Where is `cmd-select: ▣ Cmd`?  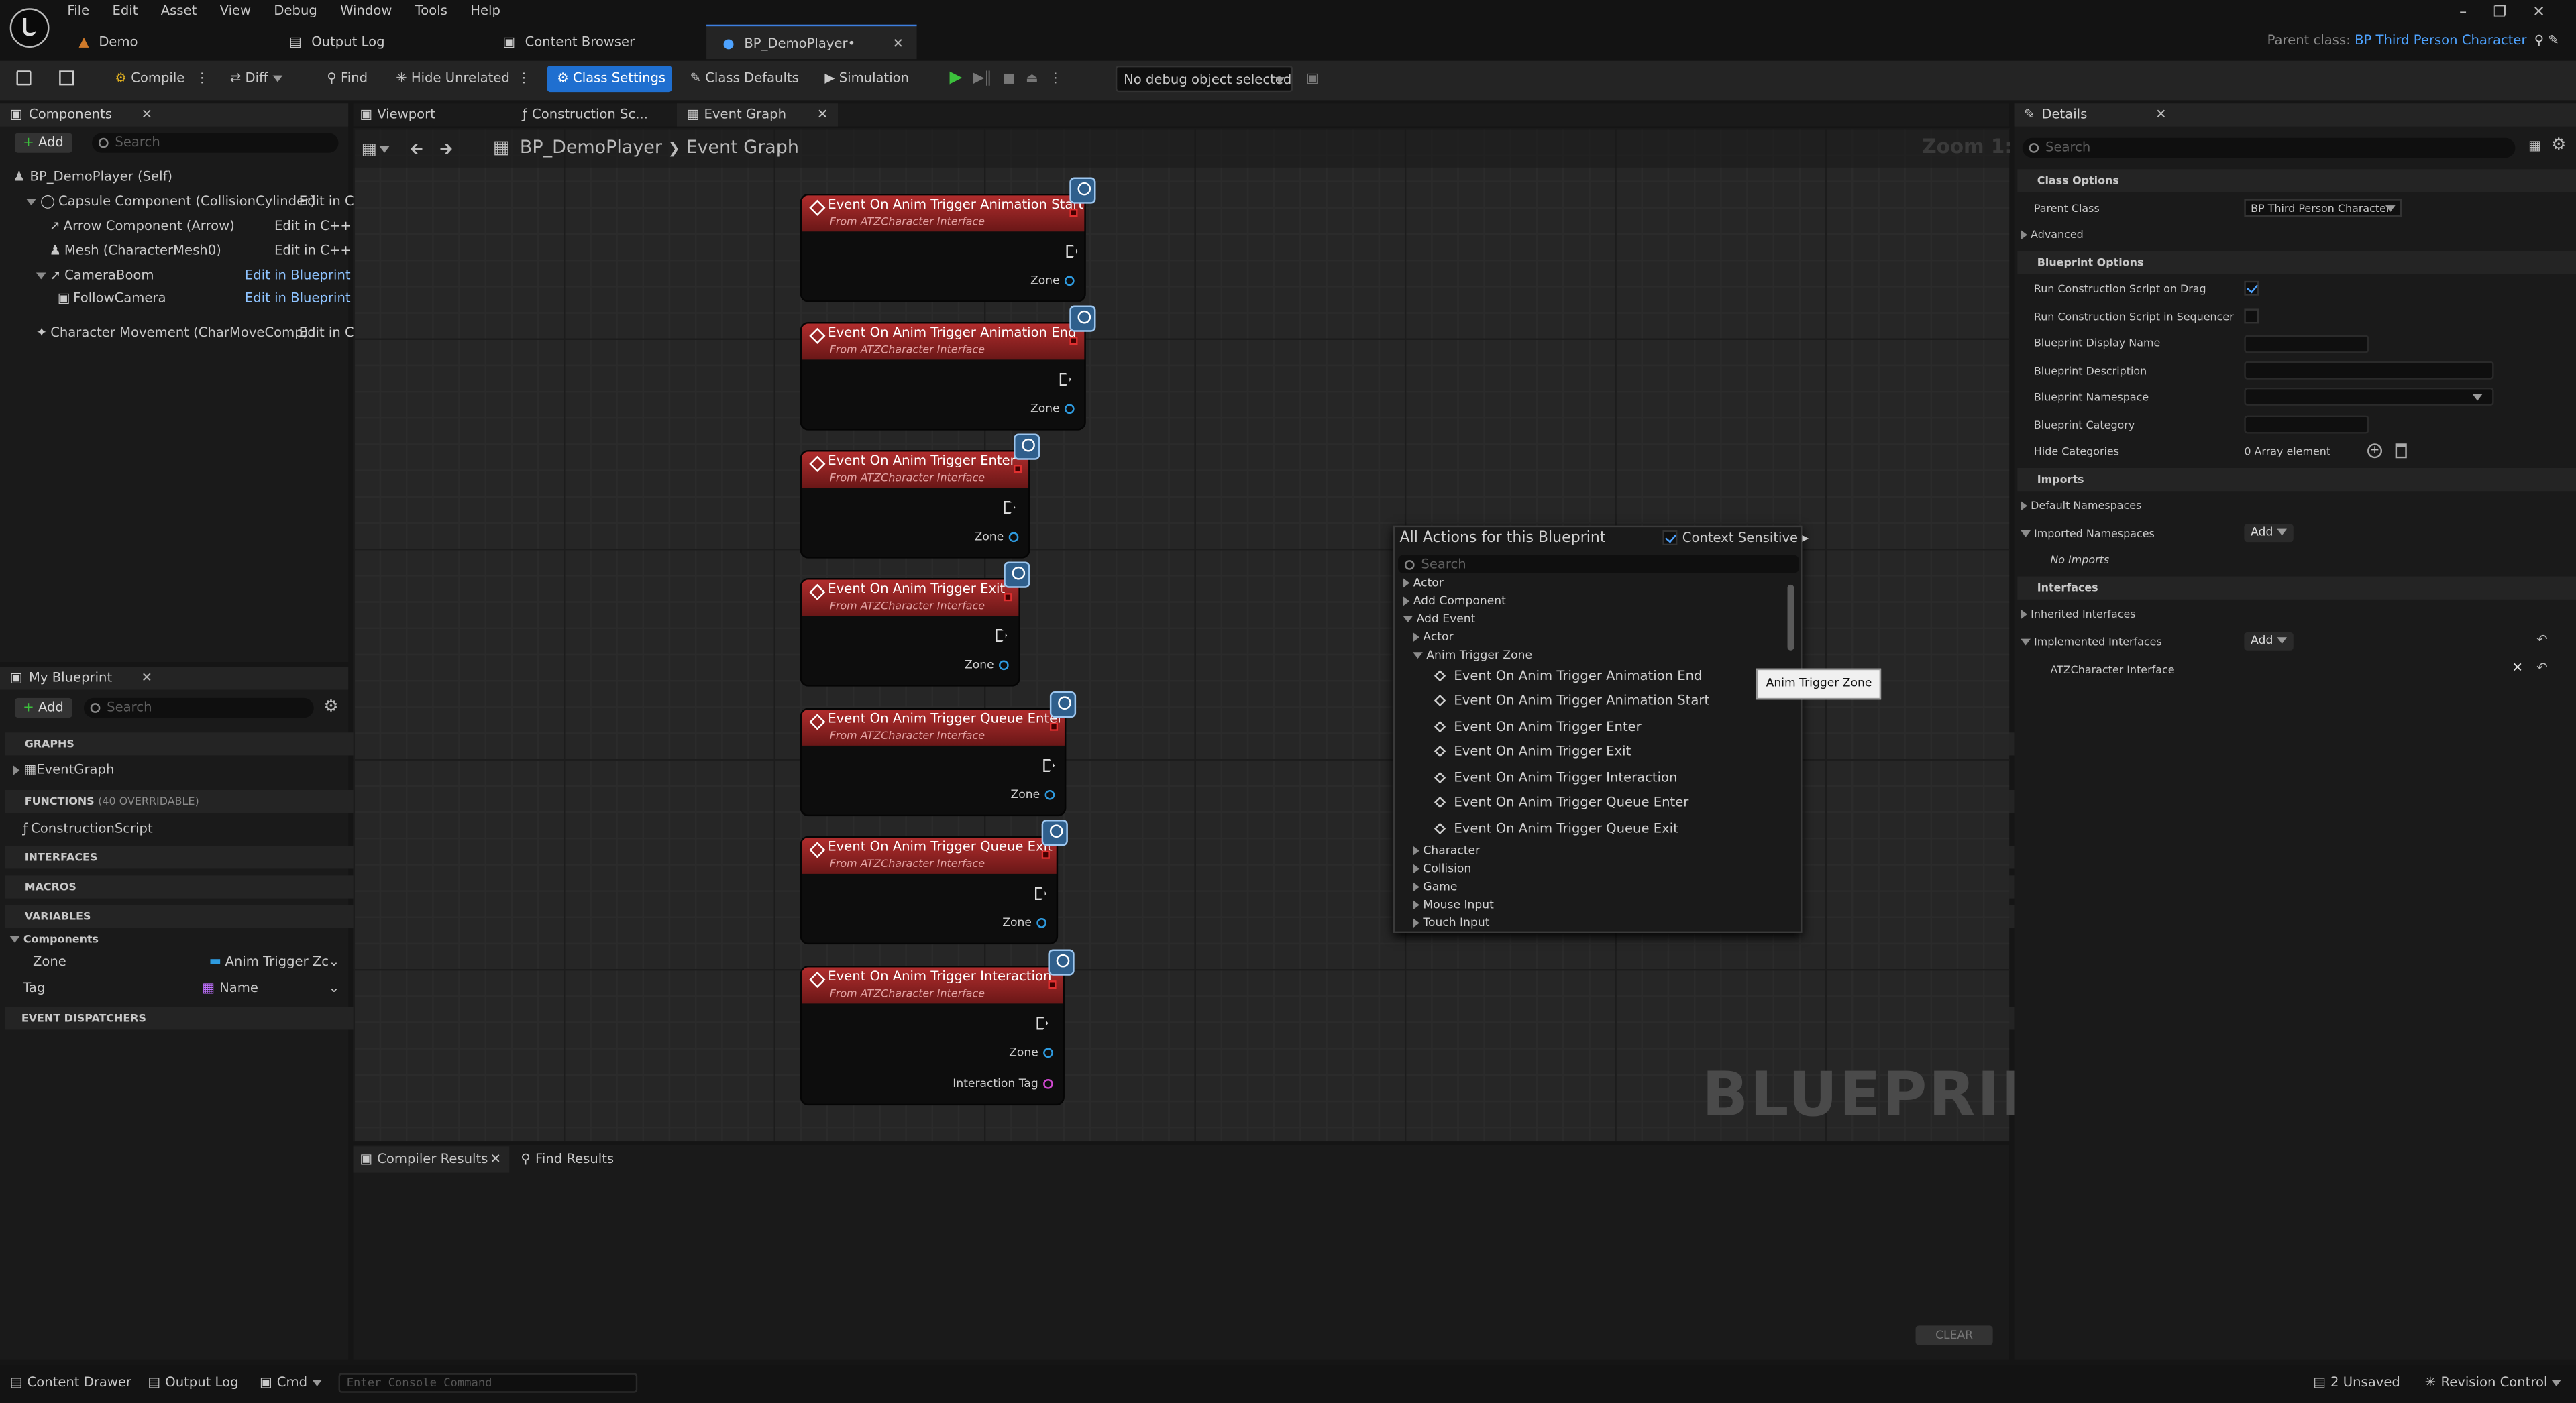
cmd-select: ▣ Cmd is located at coordinates (290, 1383).